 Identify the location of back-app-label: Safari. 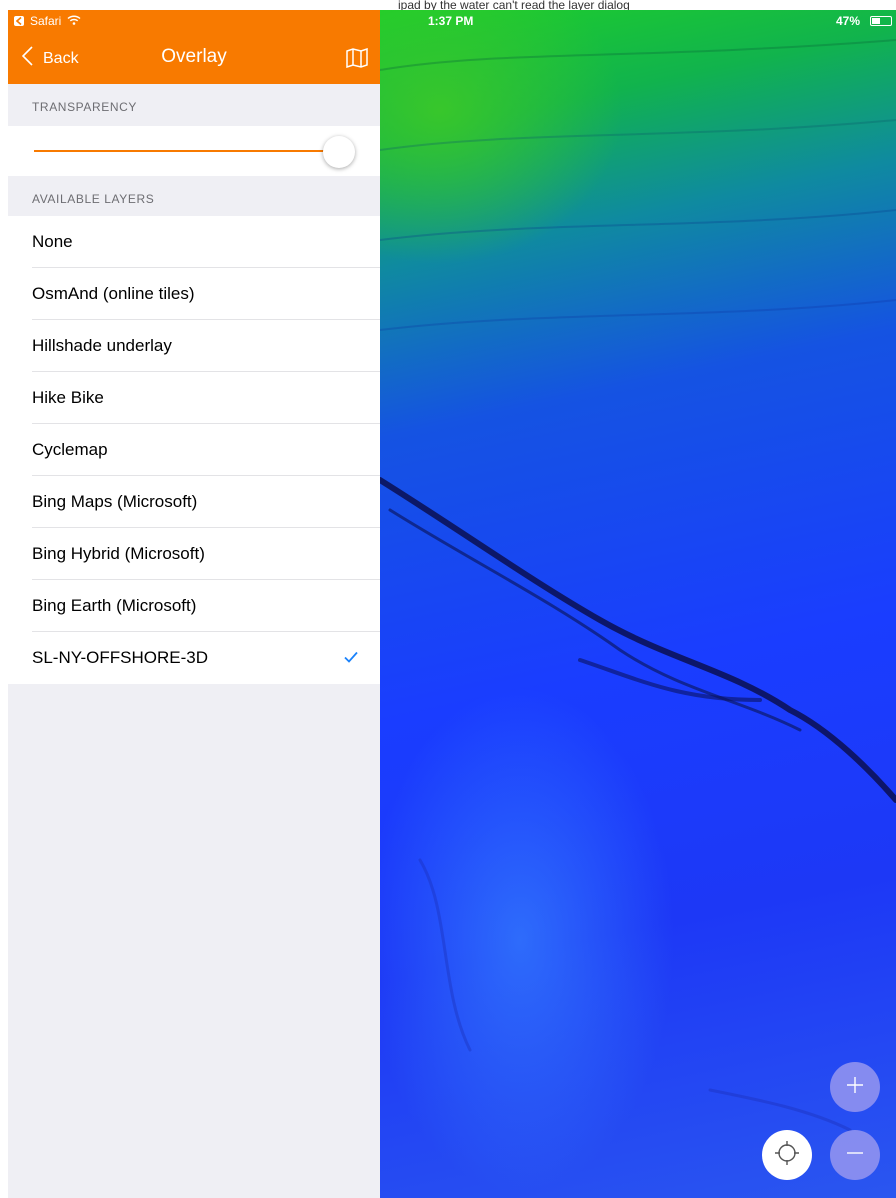
(45, 21).